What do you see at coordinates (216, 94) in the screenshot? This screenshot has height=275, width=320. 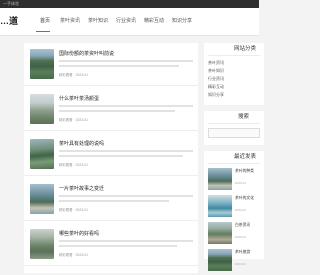 I see `category-link: 知识分享` at bounding box center [216, 94].